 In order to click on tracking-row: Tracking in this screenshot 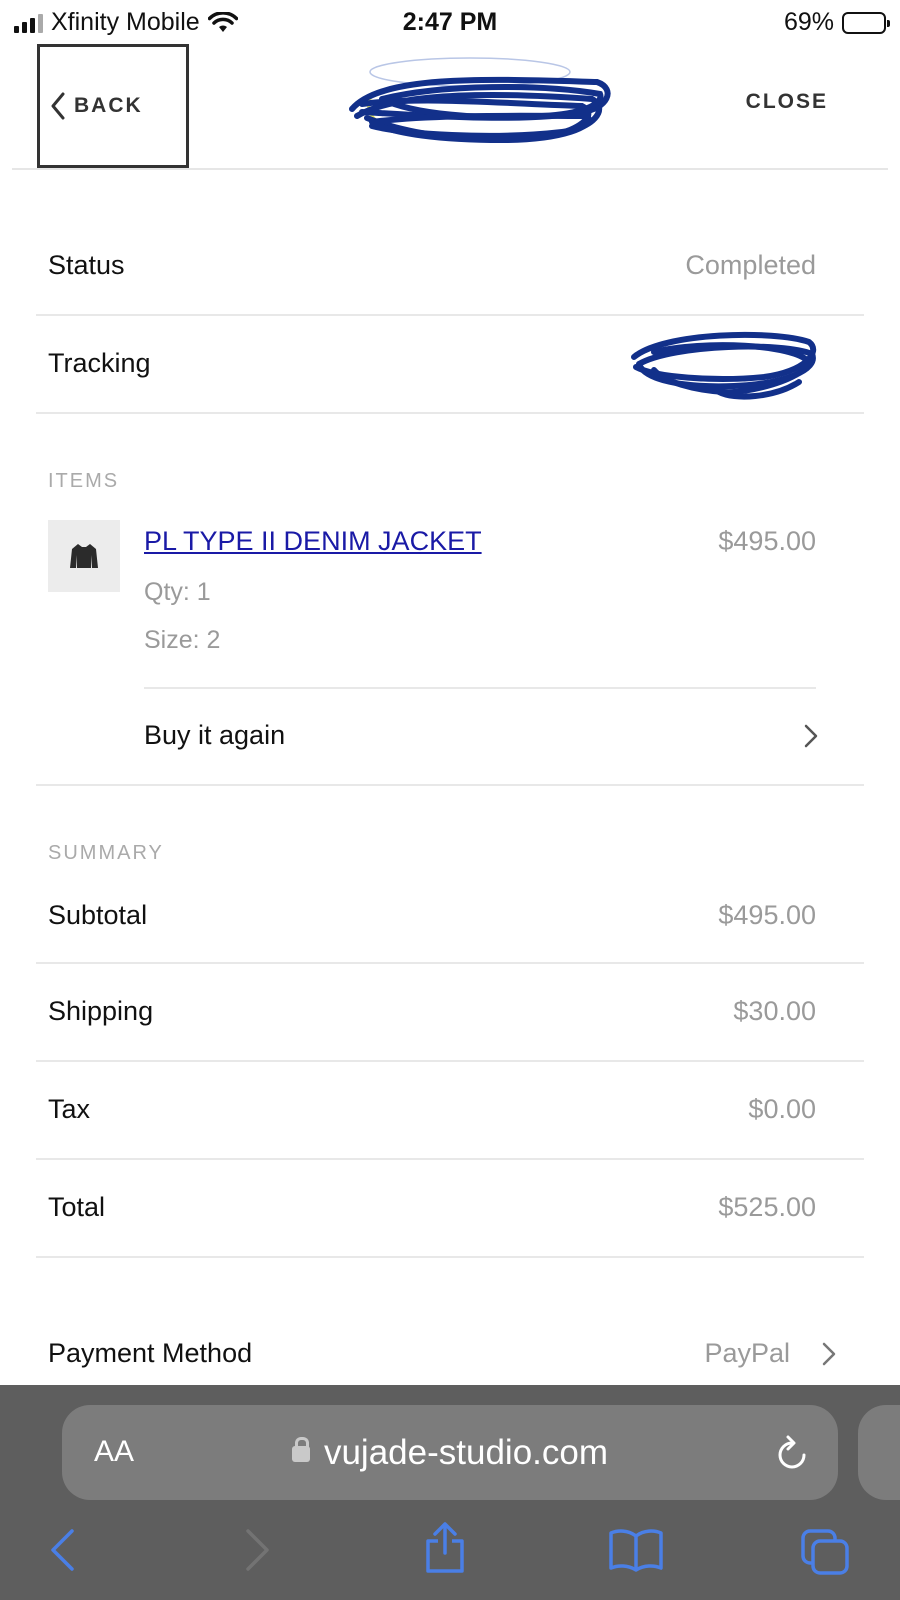, I will do `click(450, 365)`.